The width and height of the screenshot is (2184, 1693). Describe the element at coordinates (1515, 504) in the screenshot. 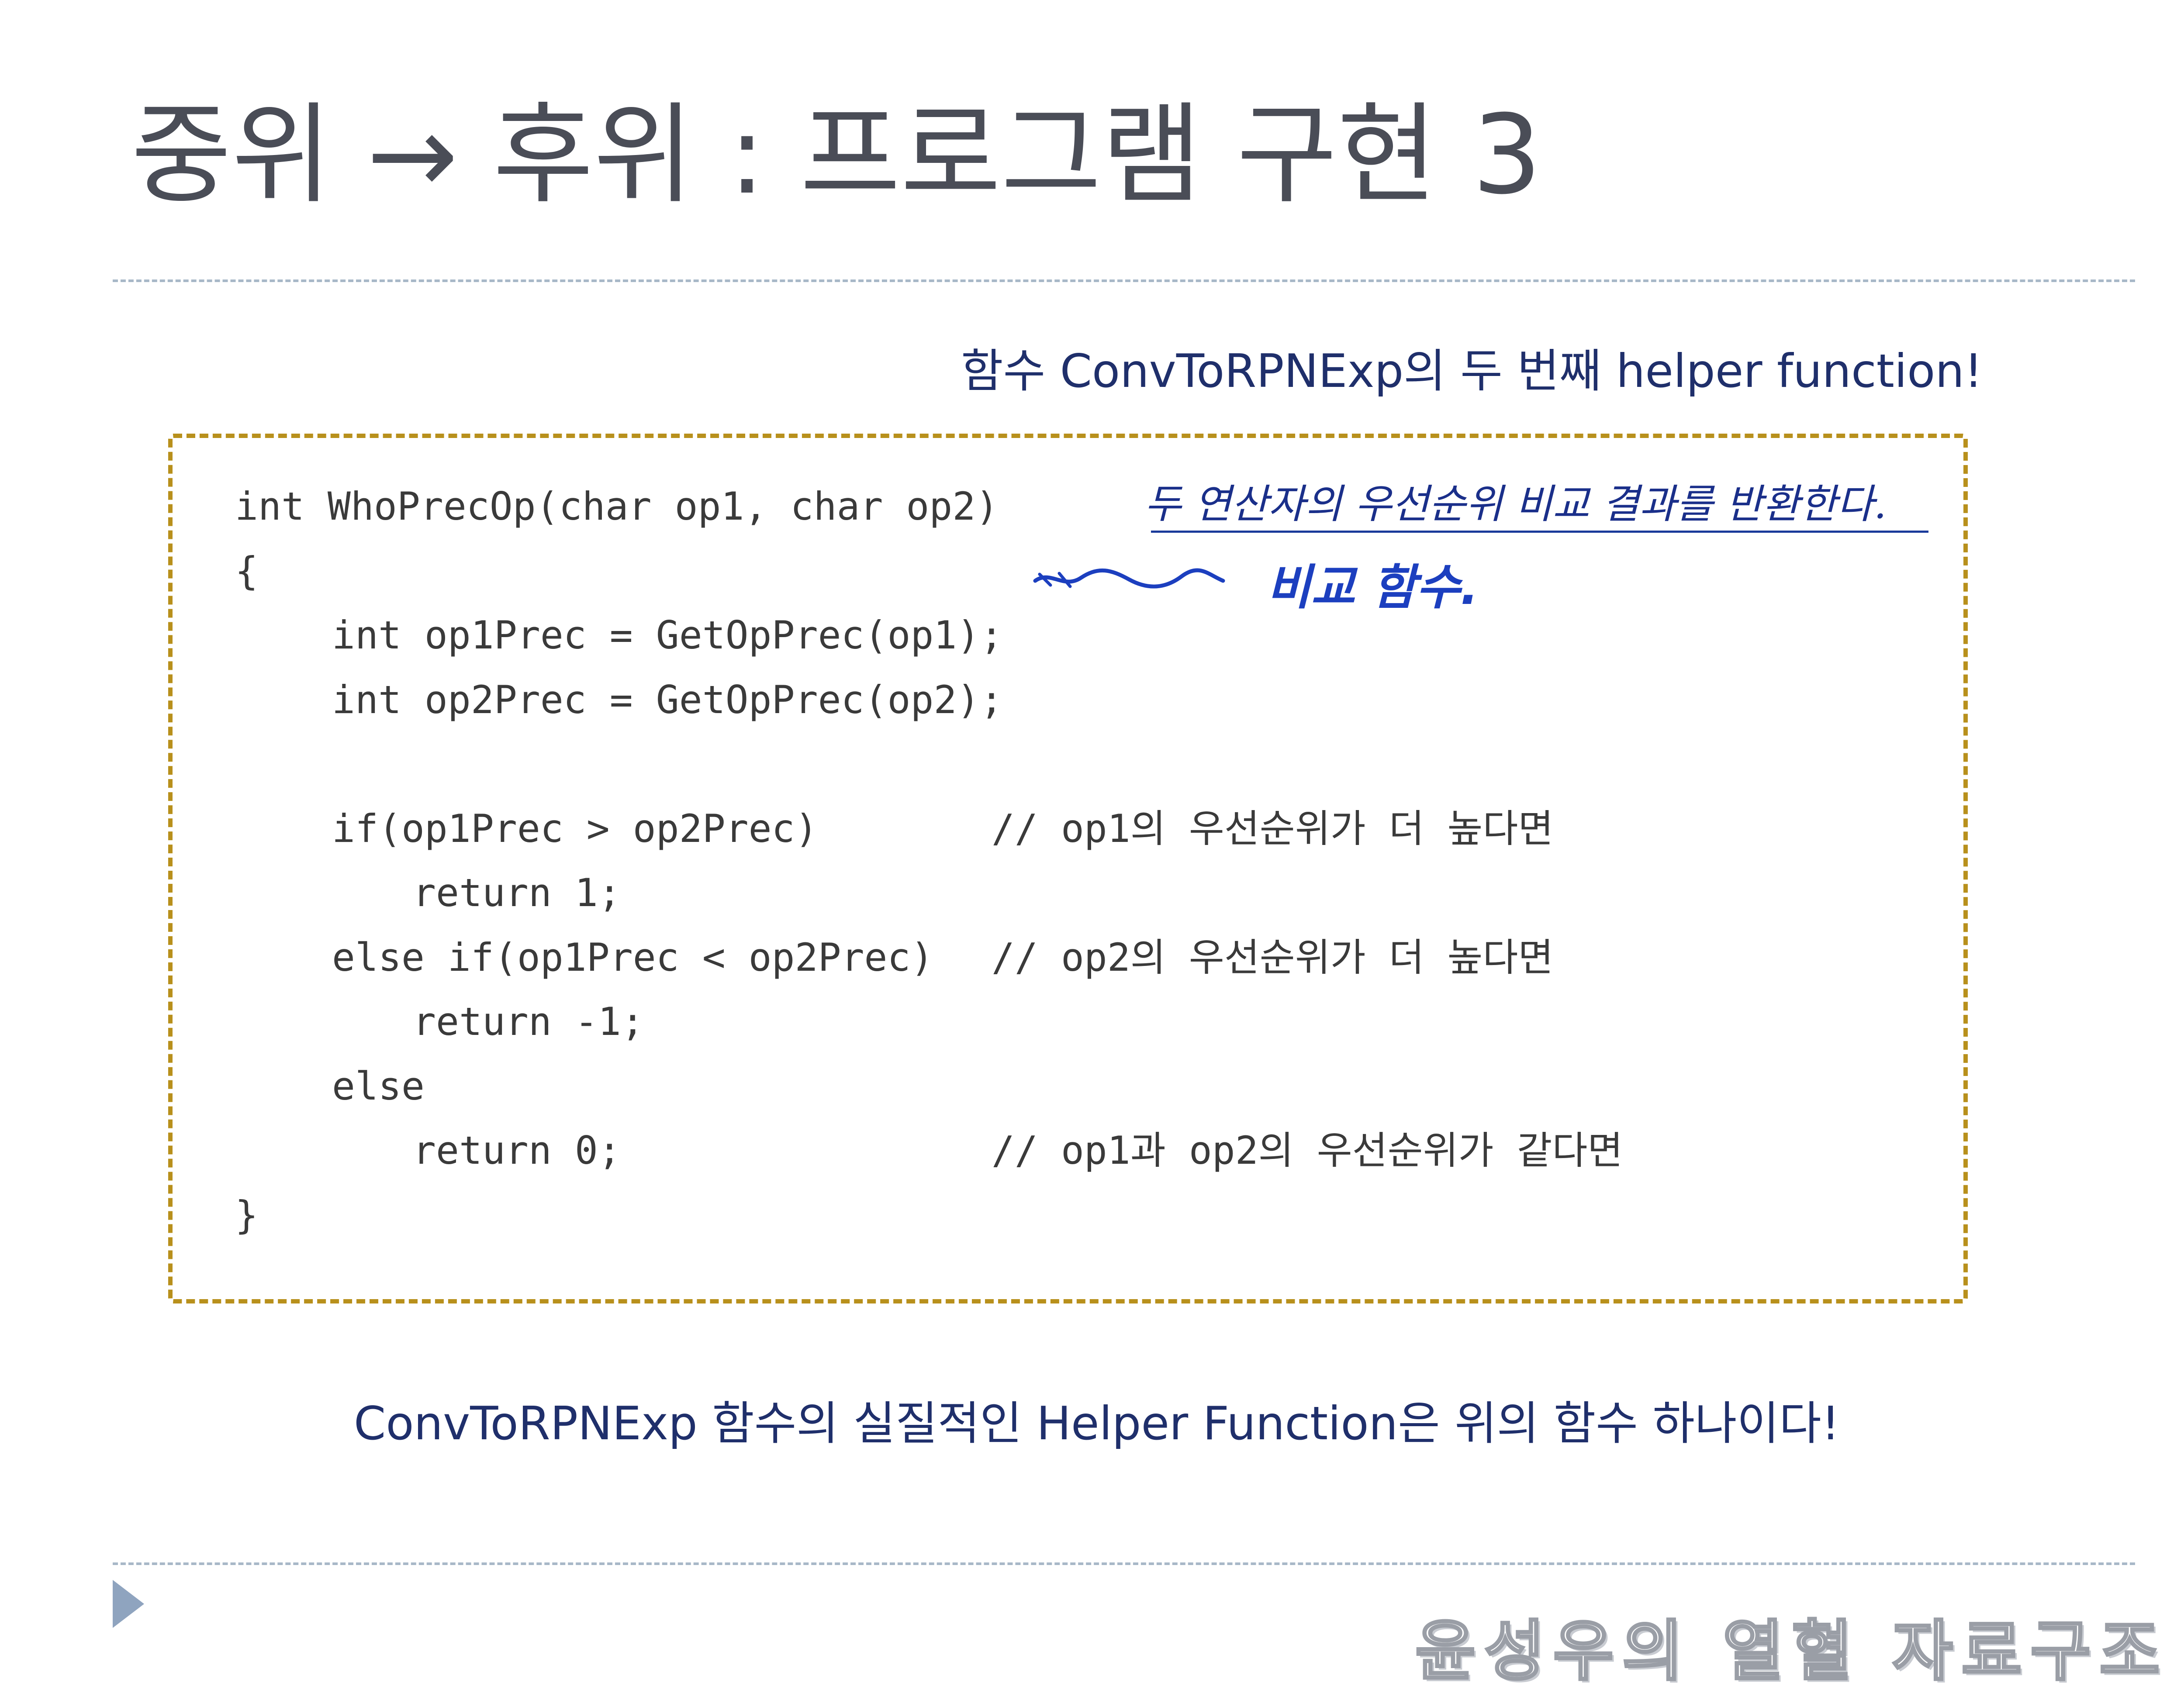

I see `handwritten-note: 두 연산자의 우선순위 비교 결과를 반환한다.` at that location.